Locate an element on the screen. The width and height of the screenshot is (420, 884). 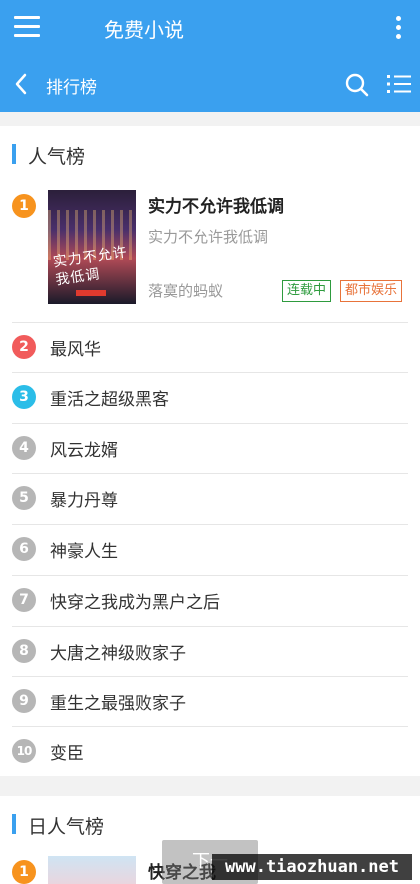
list-item: 3 重活之超级黑客 is located at coordinates (210, 397).